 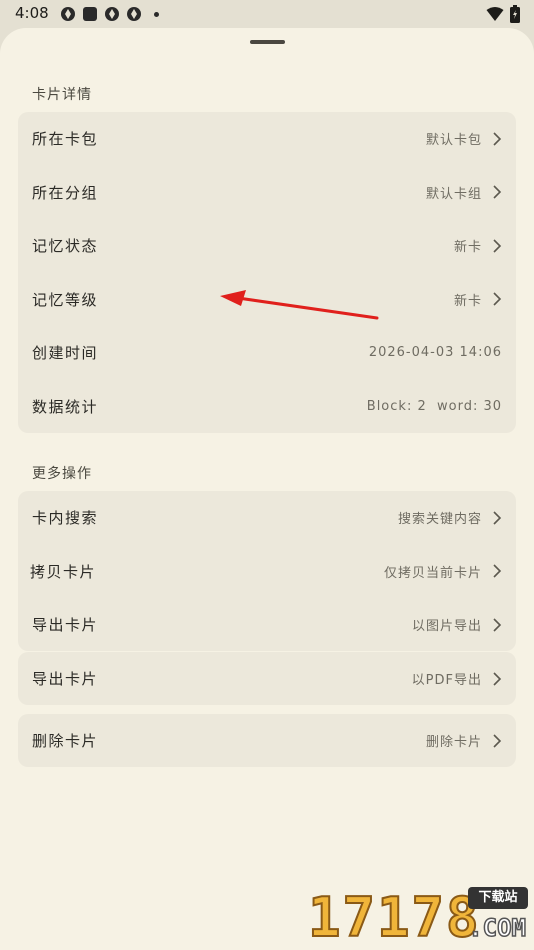 I want to click on row-delete-card: 删除卡片 删除卡片, so click(x=267, y=741).